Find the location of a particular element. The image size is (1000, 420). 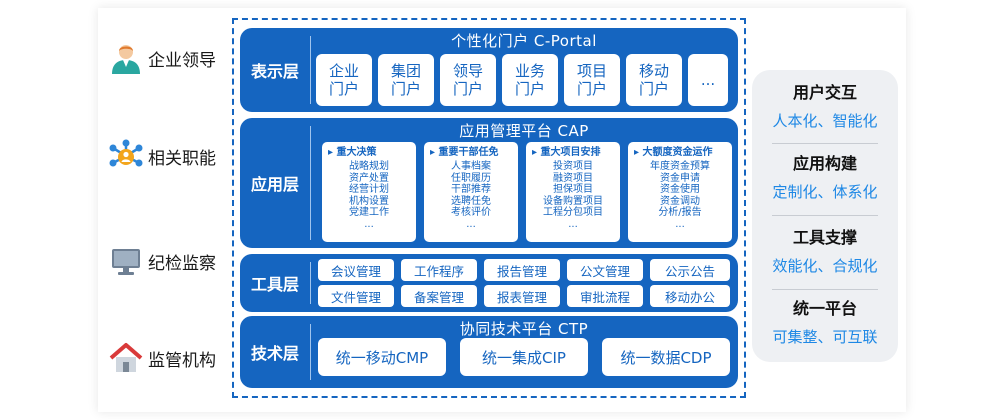

app-group-title: ▸ 大额度资金运作 is located at coordinates (673, 152).